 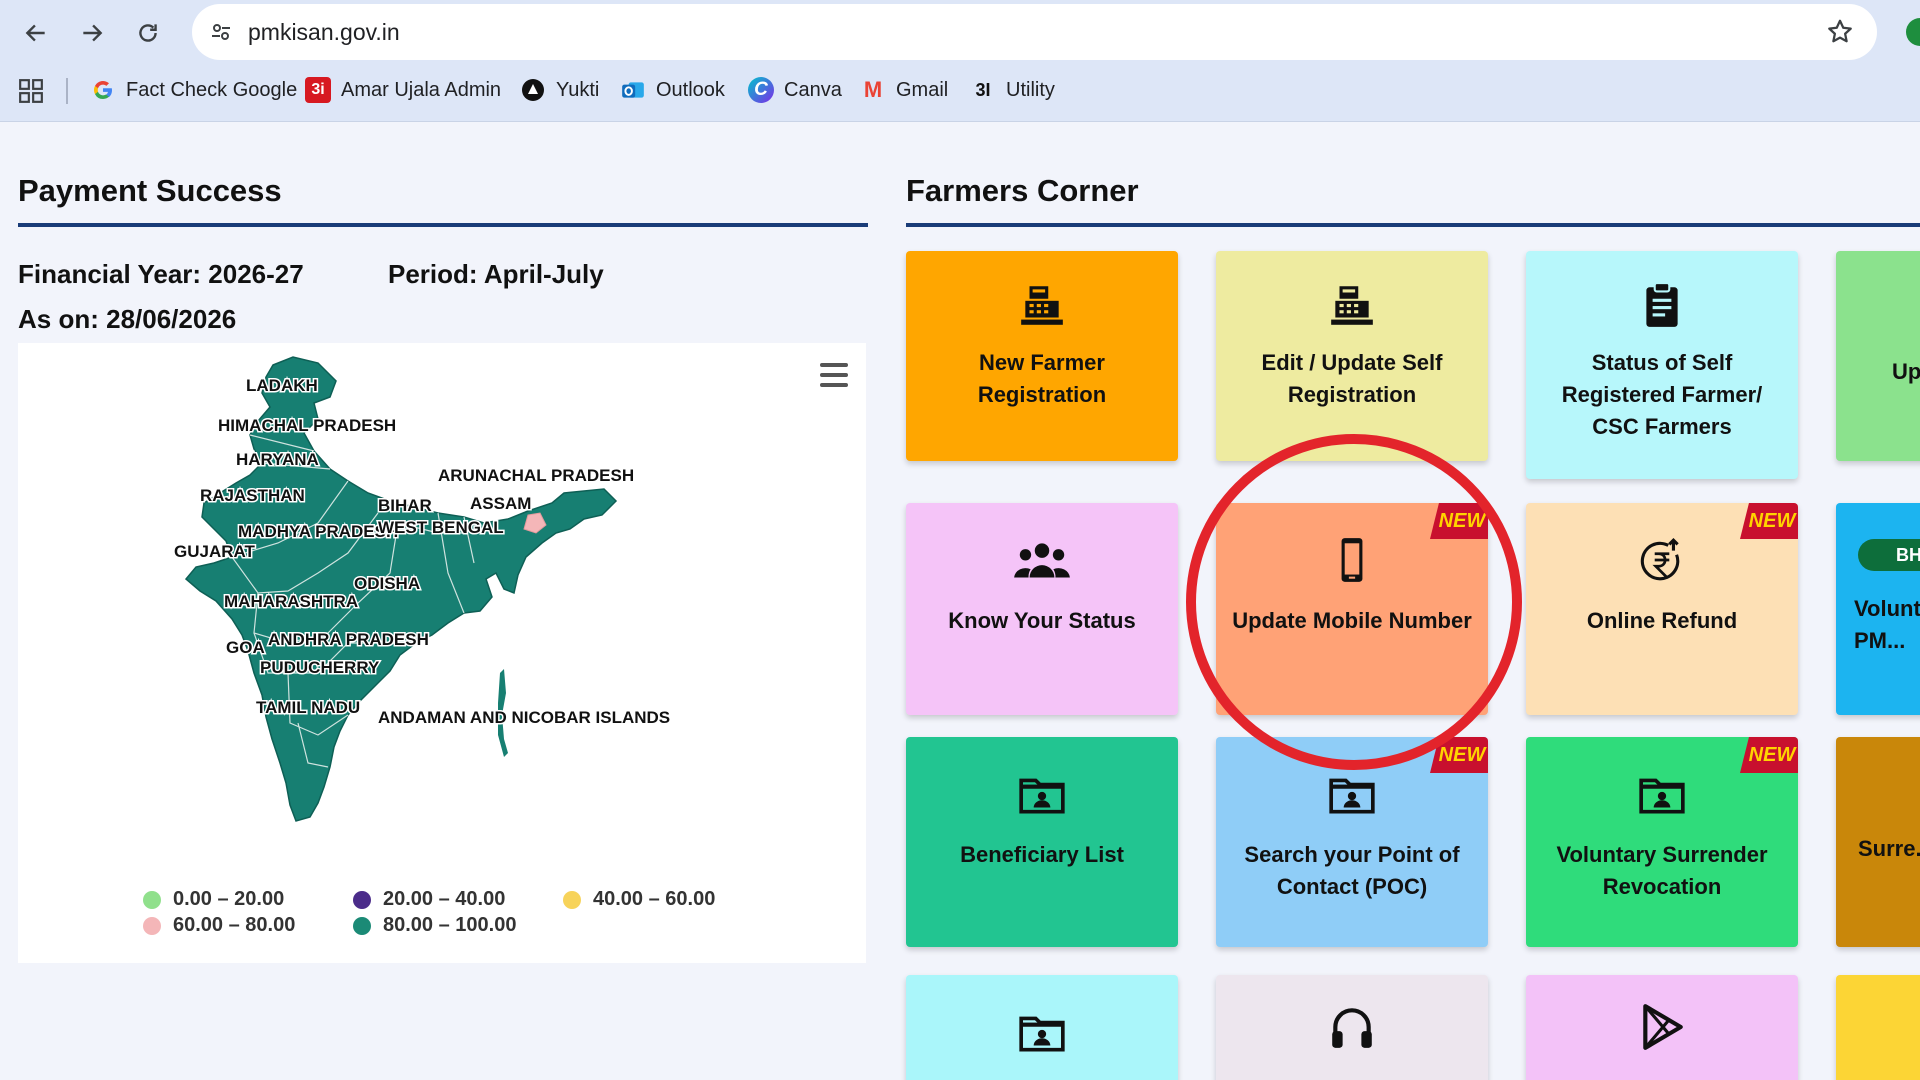 I want to click on clipboard-icon, so click(x=1662, y=305).